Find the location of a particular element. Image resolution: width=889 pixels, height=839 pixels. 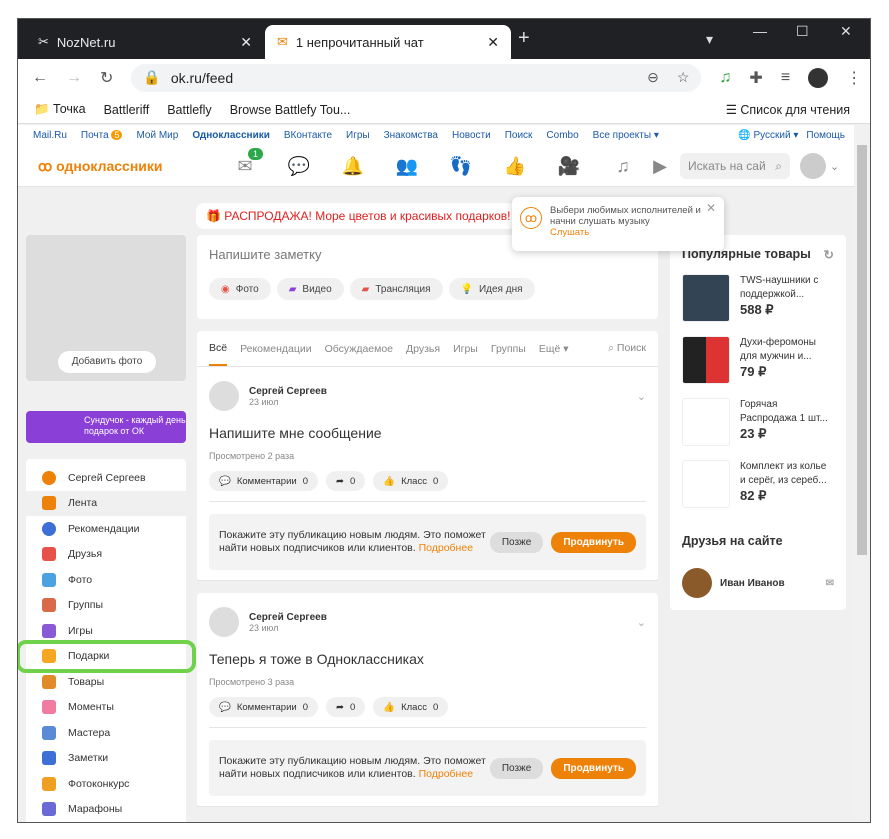

stream-button: ▰ Трансляция is located at coordinates (396, 289).